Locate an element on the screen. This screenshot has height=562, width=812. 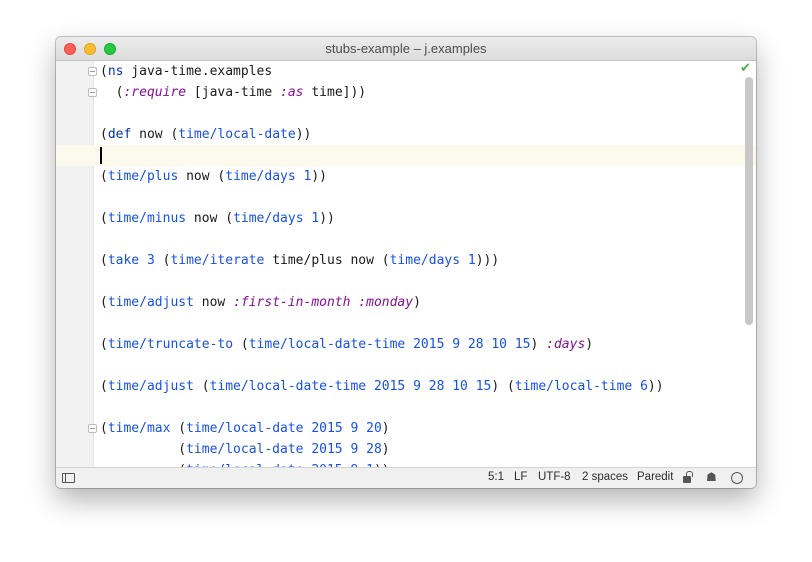
code-token: time/local-date is located at coordinates (245, 449).